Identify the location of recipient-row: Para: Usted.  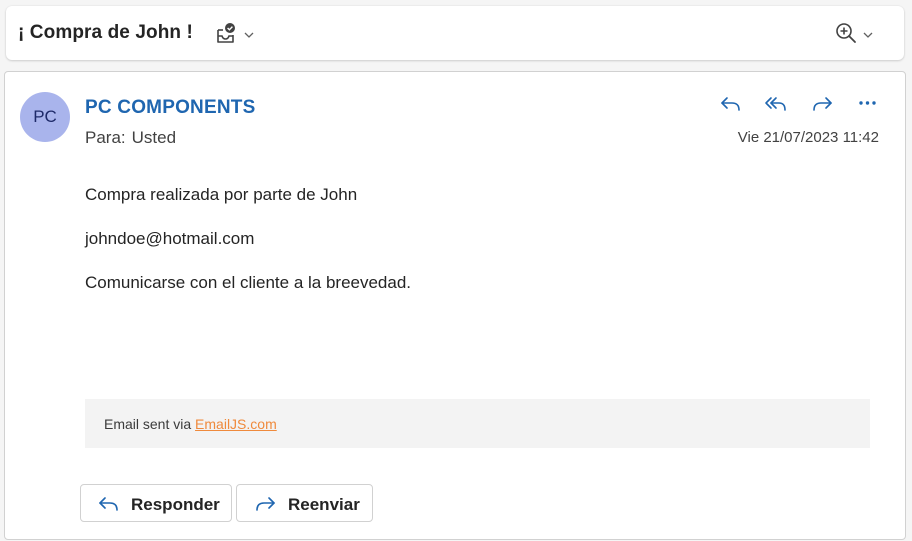
(130, 138).